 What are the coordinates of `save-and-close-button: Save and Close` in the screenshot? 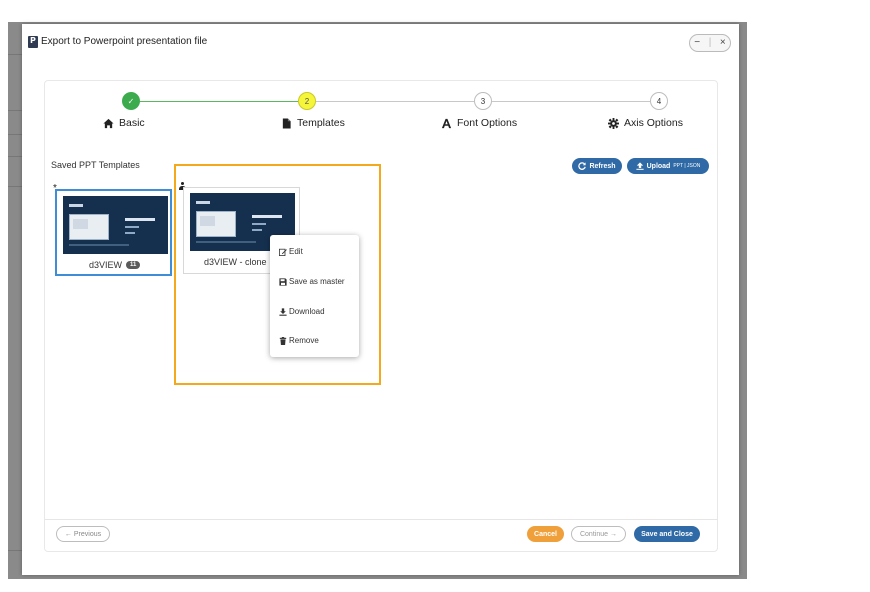 It's located at (667, 534).